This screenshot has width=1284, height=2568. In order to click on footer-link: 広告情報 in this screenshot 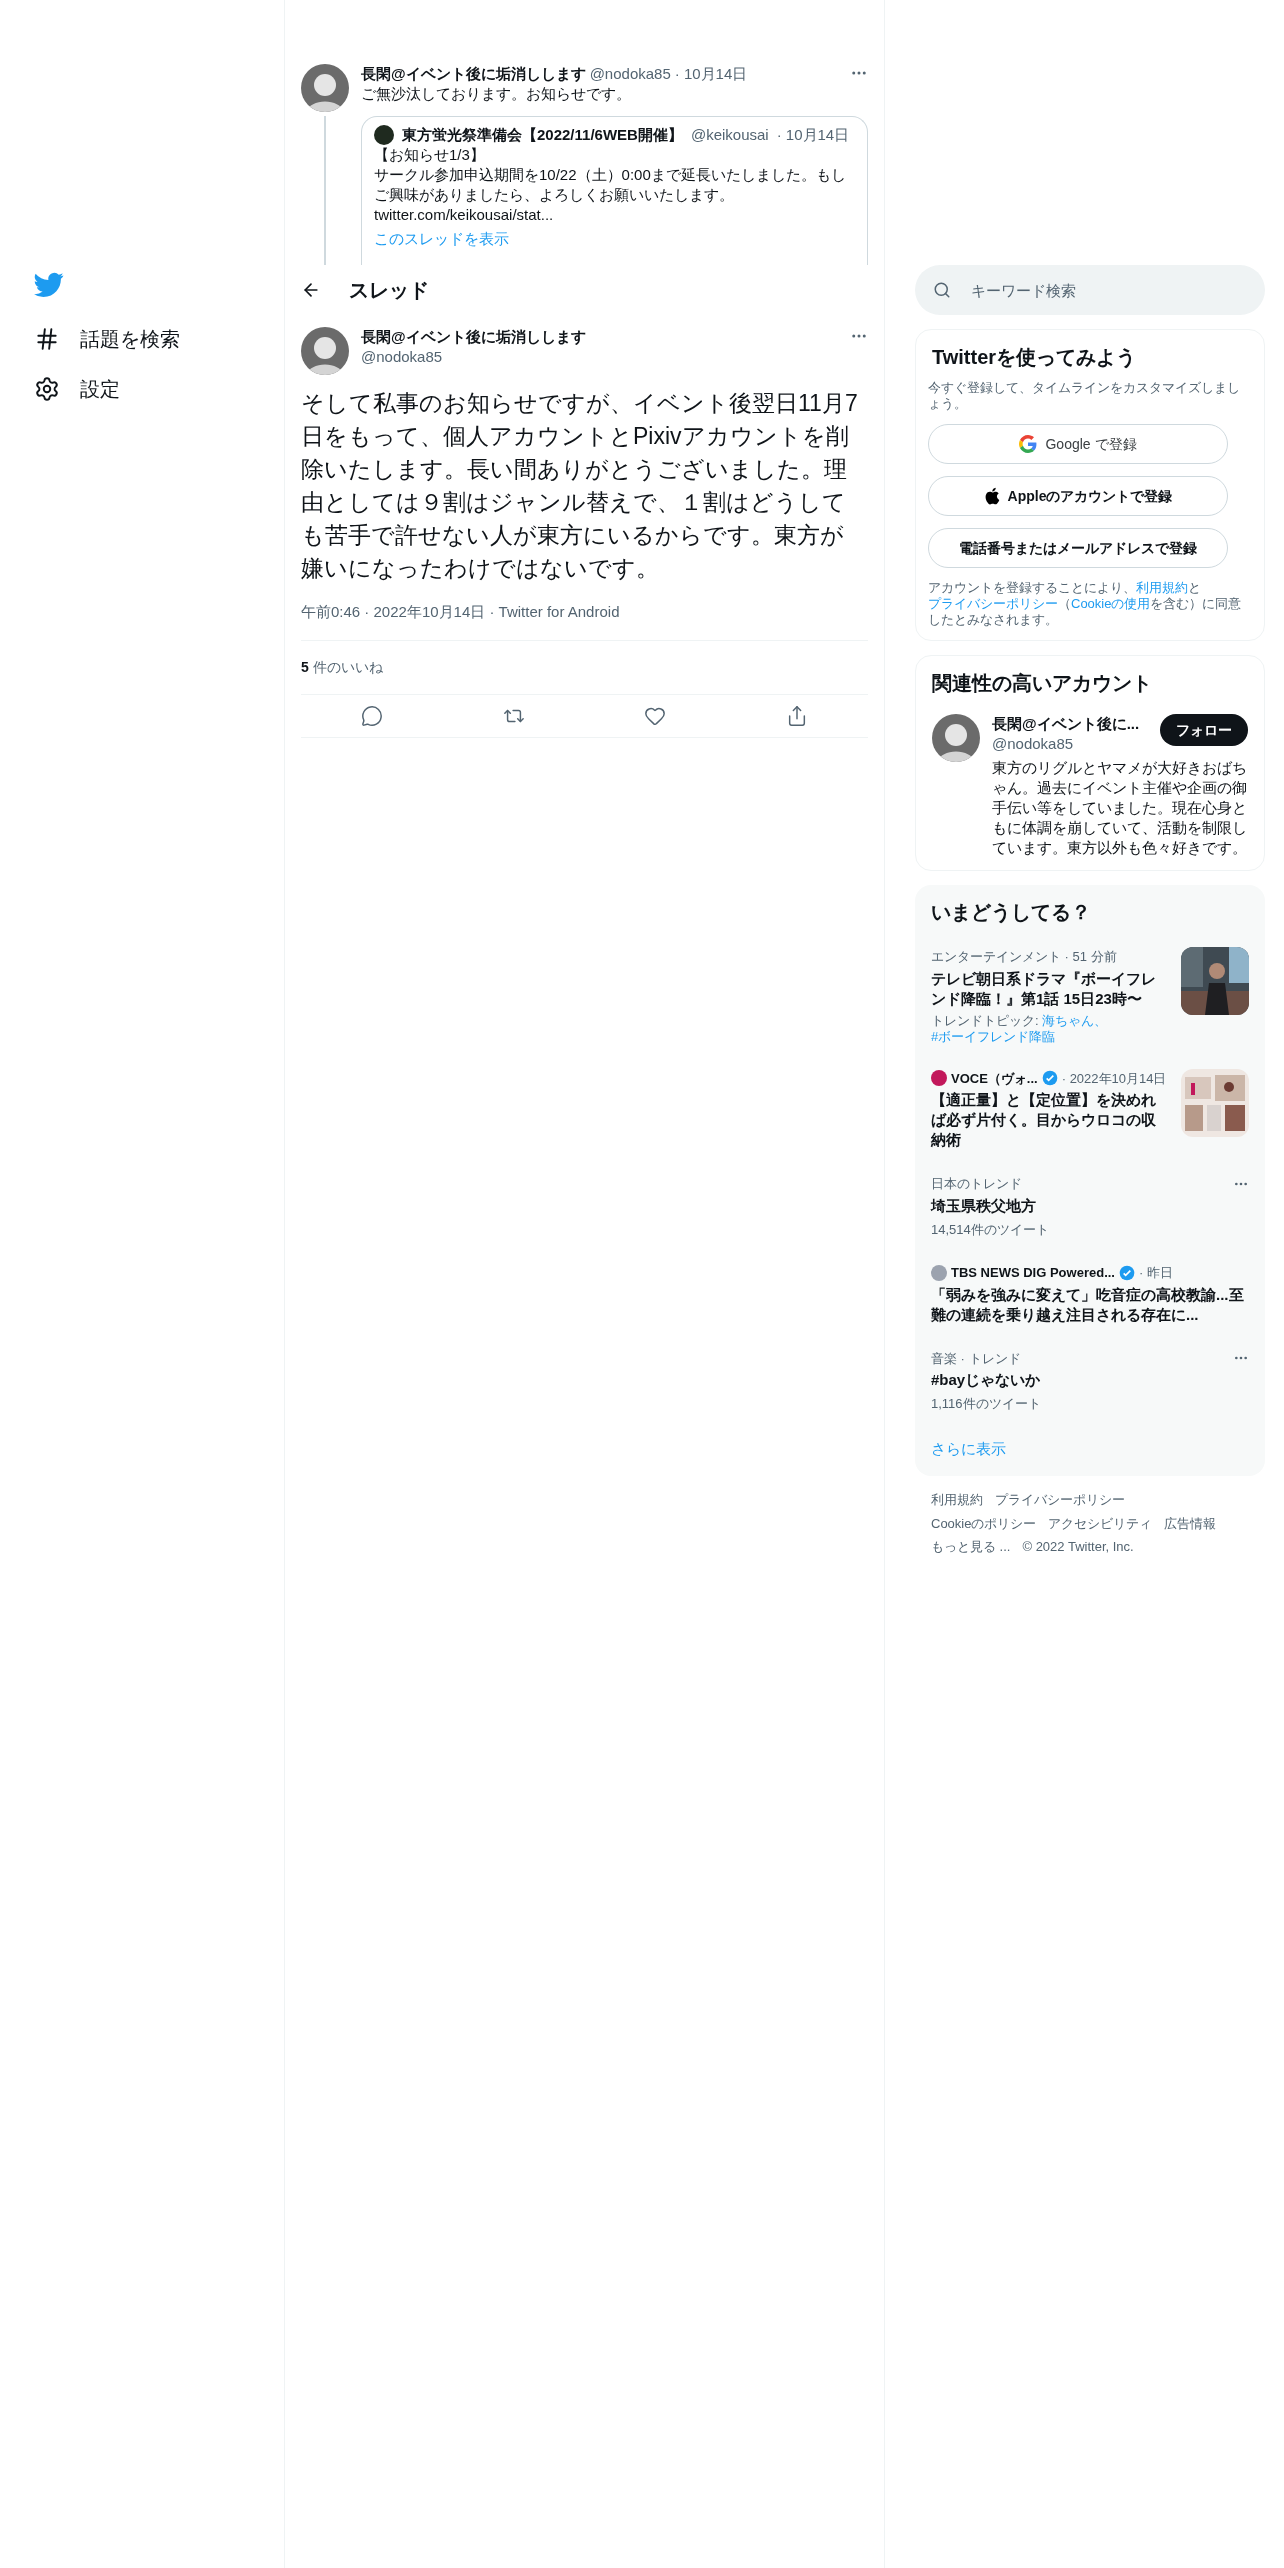, I will do `click(1190, 1523)`.